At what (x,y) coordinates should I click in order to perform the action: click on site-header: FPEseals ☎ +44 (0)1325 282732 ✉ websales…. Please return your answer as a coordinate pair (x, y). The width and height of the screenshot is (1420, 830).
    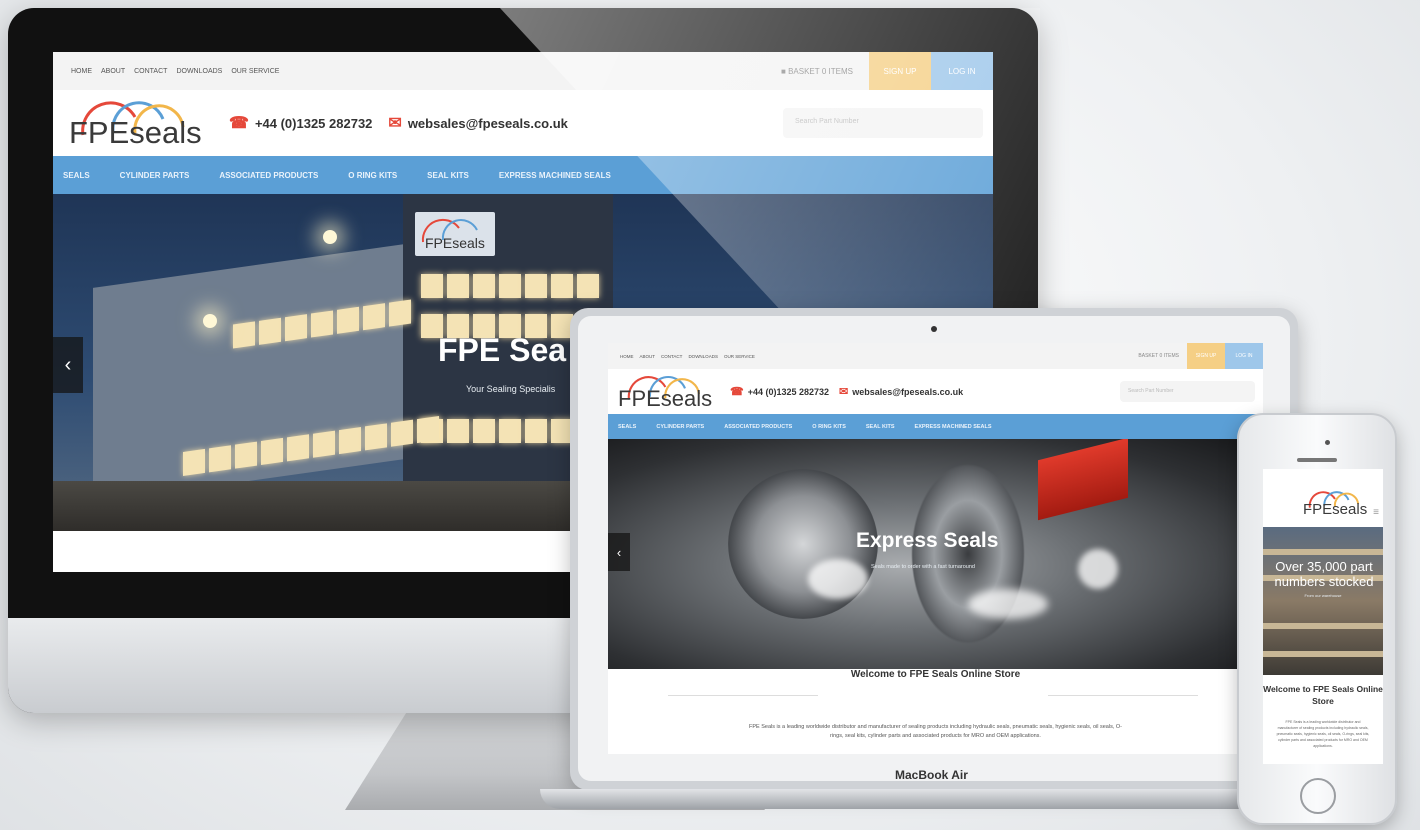
    Looking at the image, I should click on (523, 123).